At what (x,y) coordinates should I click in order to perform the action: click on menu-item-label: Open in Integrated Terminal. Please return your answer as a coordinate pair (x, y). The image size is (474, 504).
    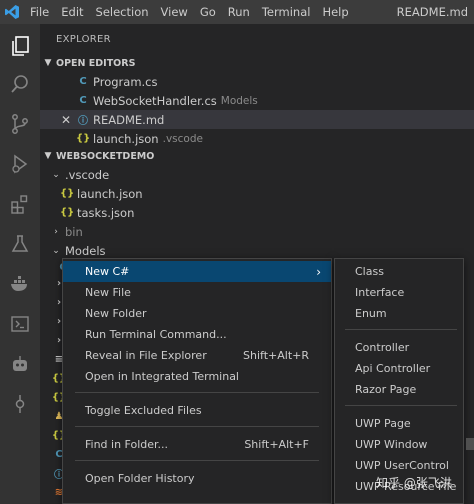
    Looking at the image, I should click on (162, 376).